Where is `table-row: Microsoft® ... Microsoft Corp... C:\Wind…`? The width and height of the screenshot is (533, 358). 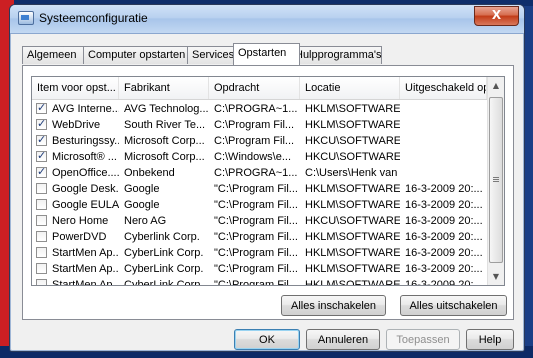 table-row: Microsoft® ... Microsoft Corp... C:\Wind… is located at coordinates (259, 157).